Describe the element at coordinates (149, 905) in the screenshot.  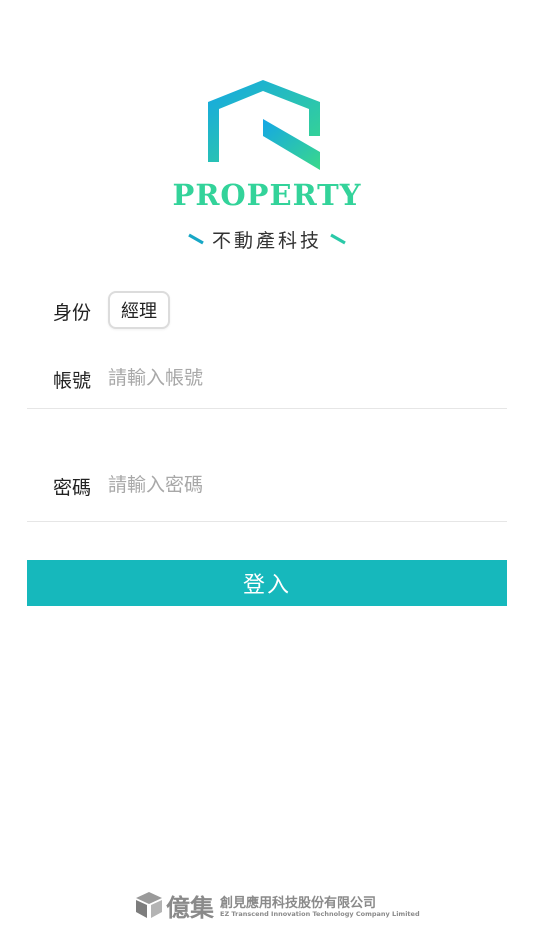
I see `company-logo-icon` at that location.